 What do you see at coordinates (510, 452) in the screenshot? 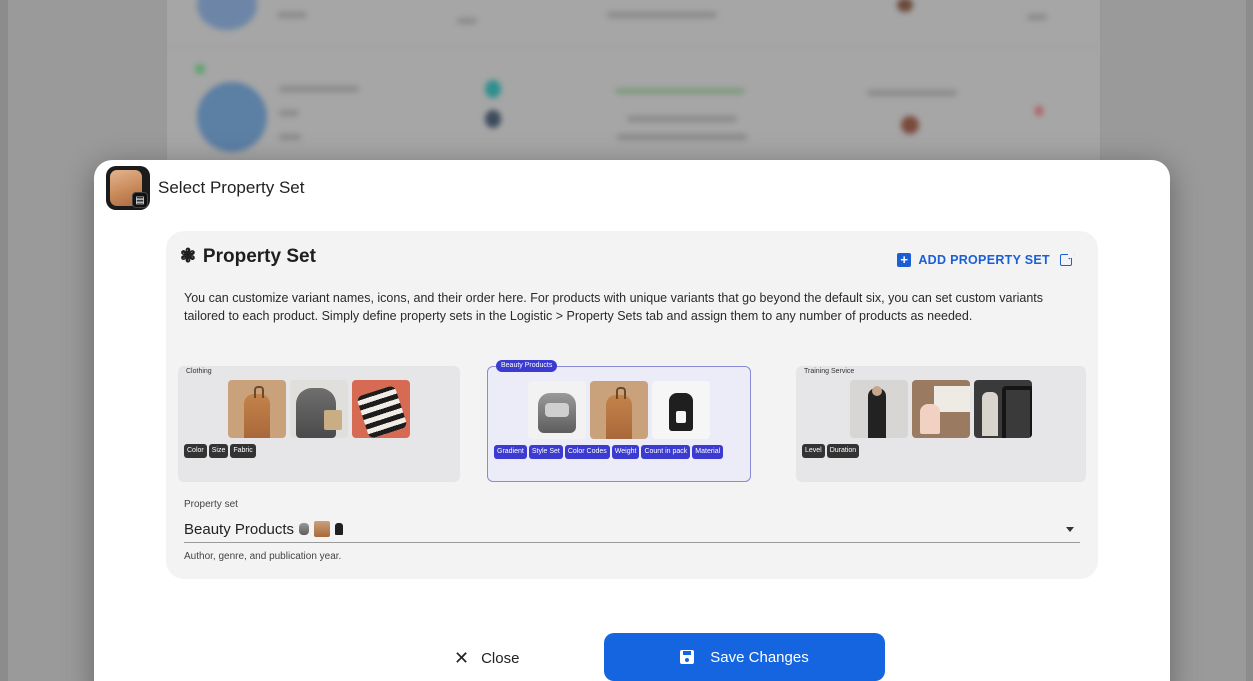
I see `chip: Gradient` at bounding box center [510, 452].